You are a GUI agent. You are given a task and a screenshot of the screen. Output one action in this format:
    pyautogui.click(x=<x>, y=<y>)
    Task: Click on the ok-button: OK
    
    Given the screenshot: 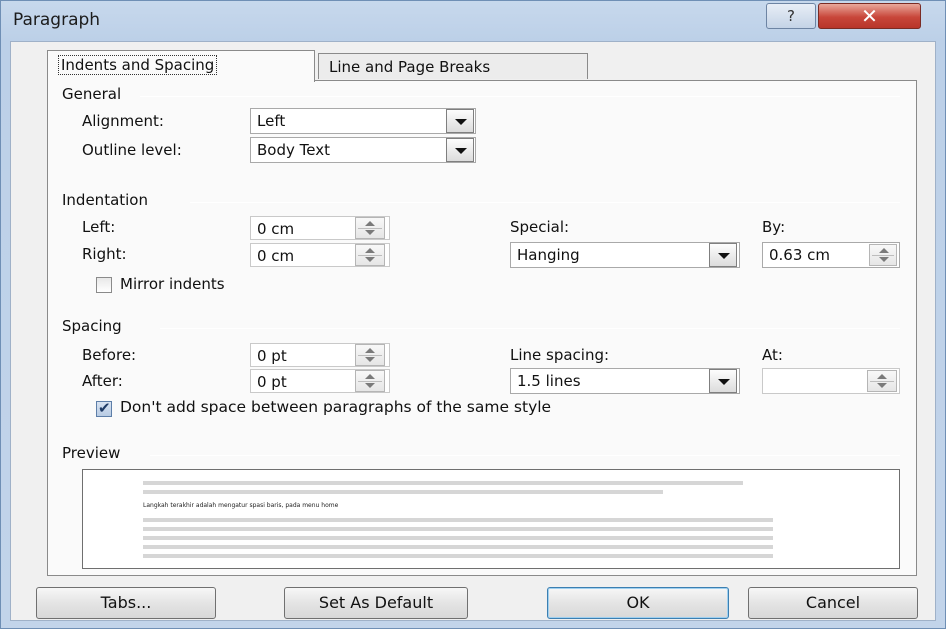 What is the action you would take?
    pyautogui.click(x=638, y=603)
    